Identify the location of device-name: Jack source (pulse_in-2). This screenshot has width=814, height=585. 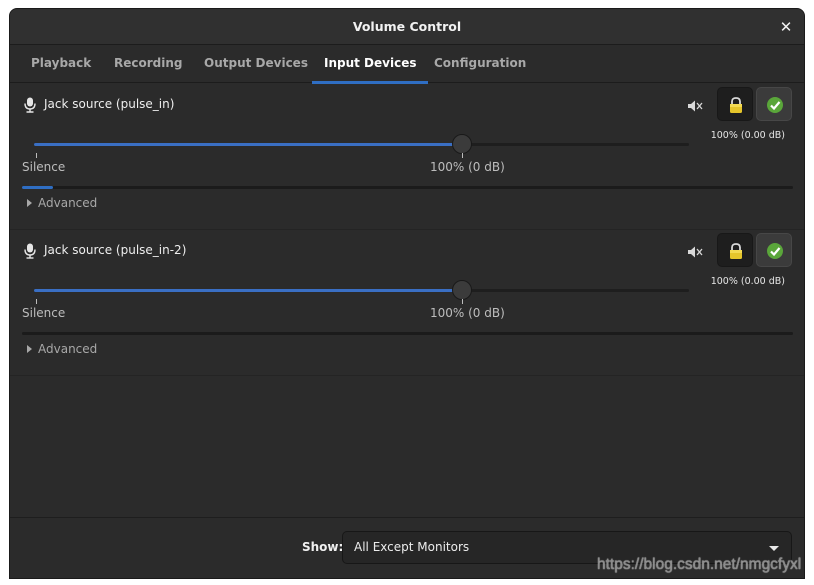
(115, 250).